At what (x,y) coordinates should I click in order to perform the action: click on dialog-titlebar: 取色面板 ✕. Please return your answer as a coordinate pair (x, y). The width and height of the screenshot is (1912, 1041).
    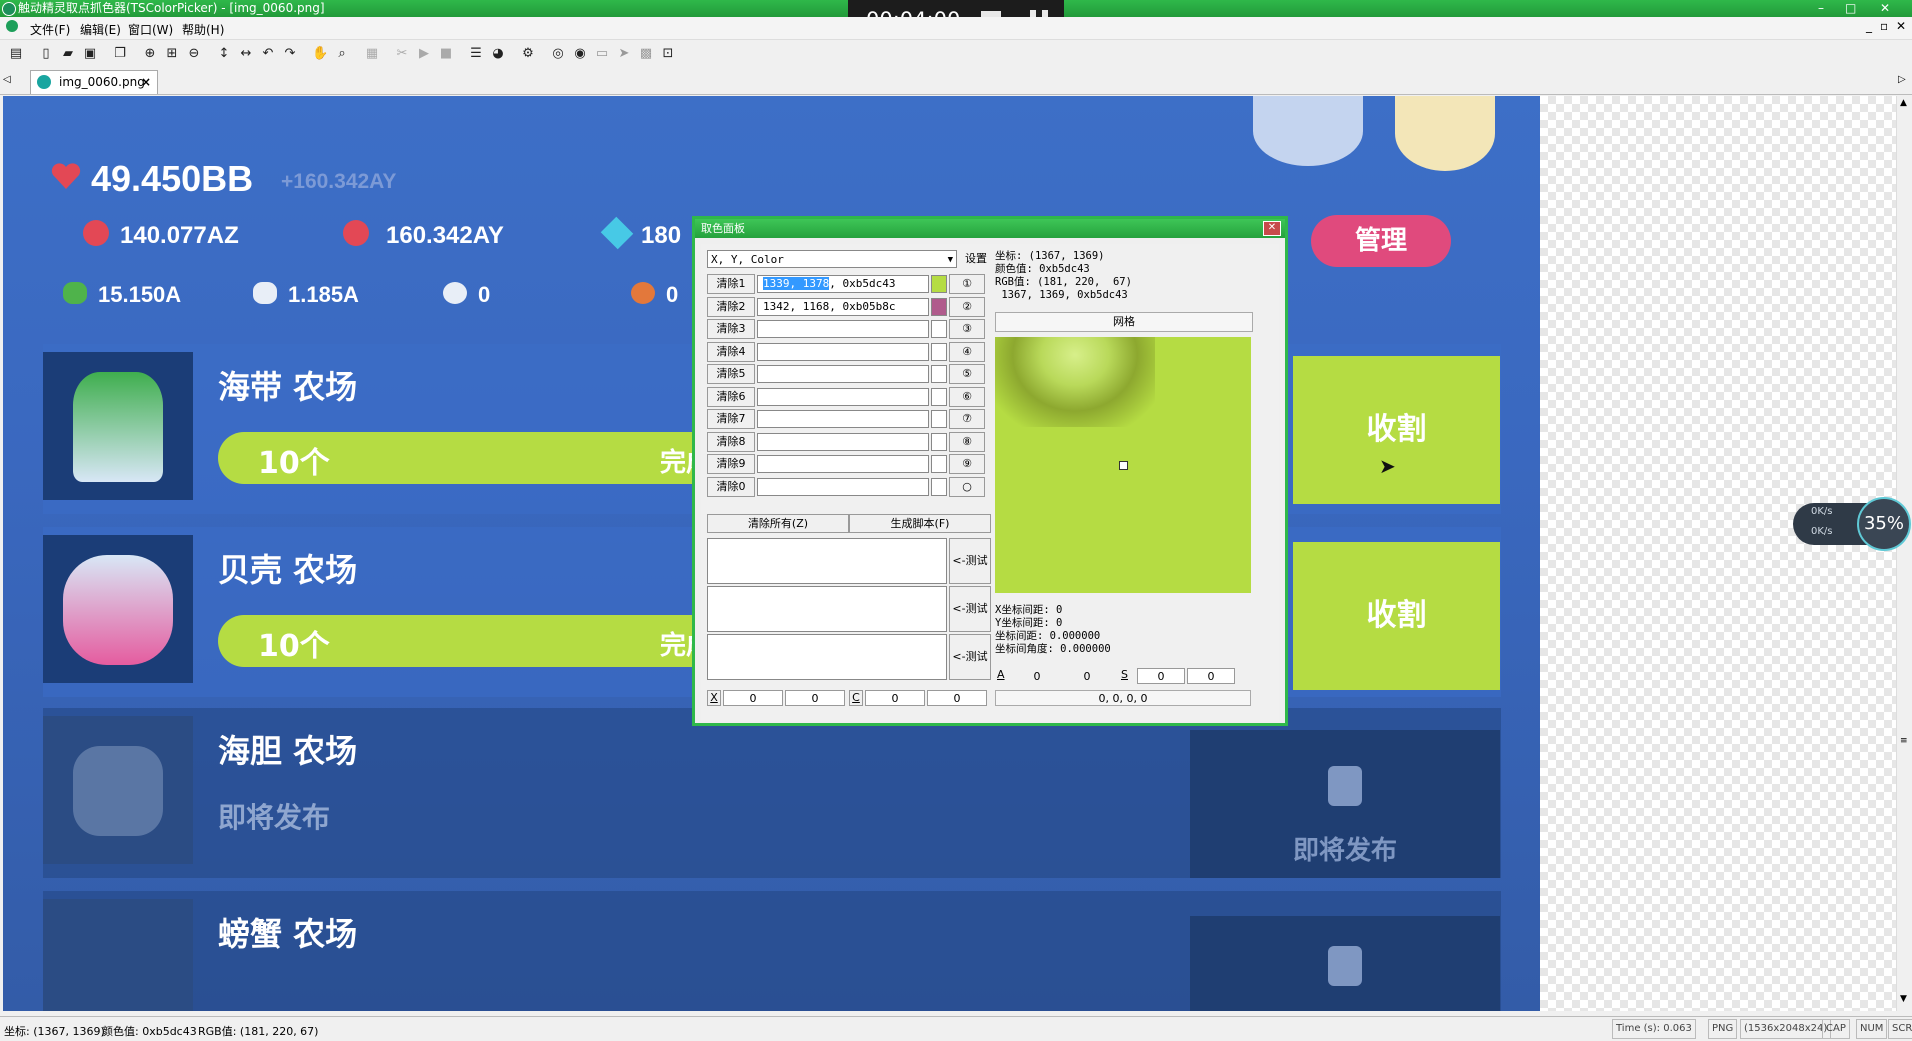
    Looking at the image, I should click on (990, 228).